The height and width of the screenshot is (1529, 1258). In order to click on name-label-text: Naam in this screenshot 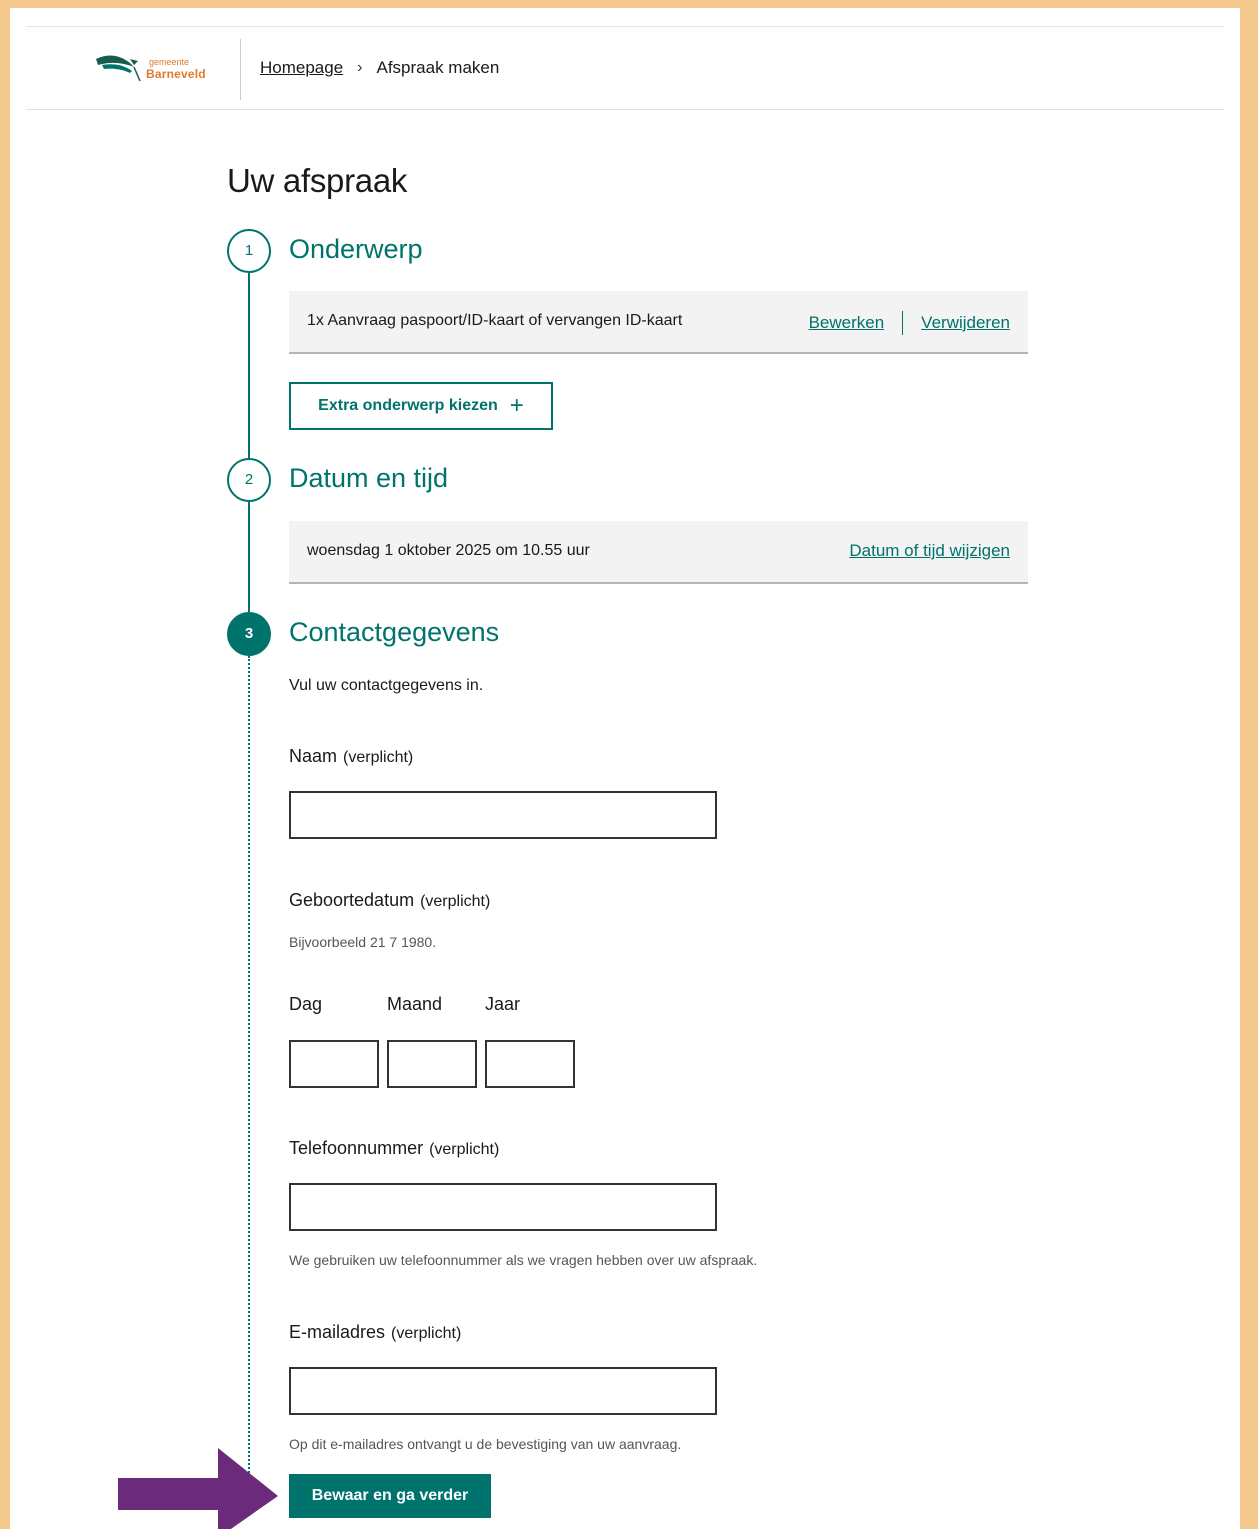, I will do `click(313, 756)`.